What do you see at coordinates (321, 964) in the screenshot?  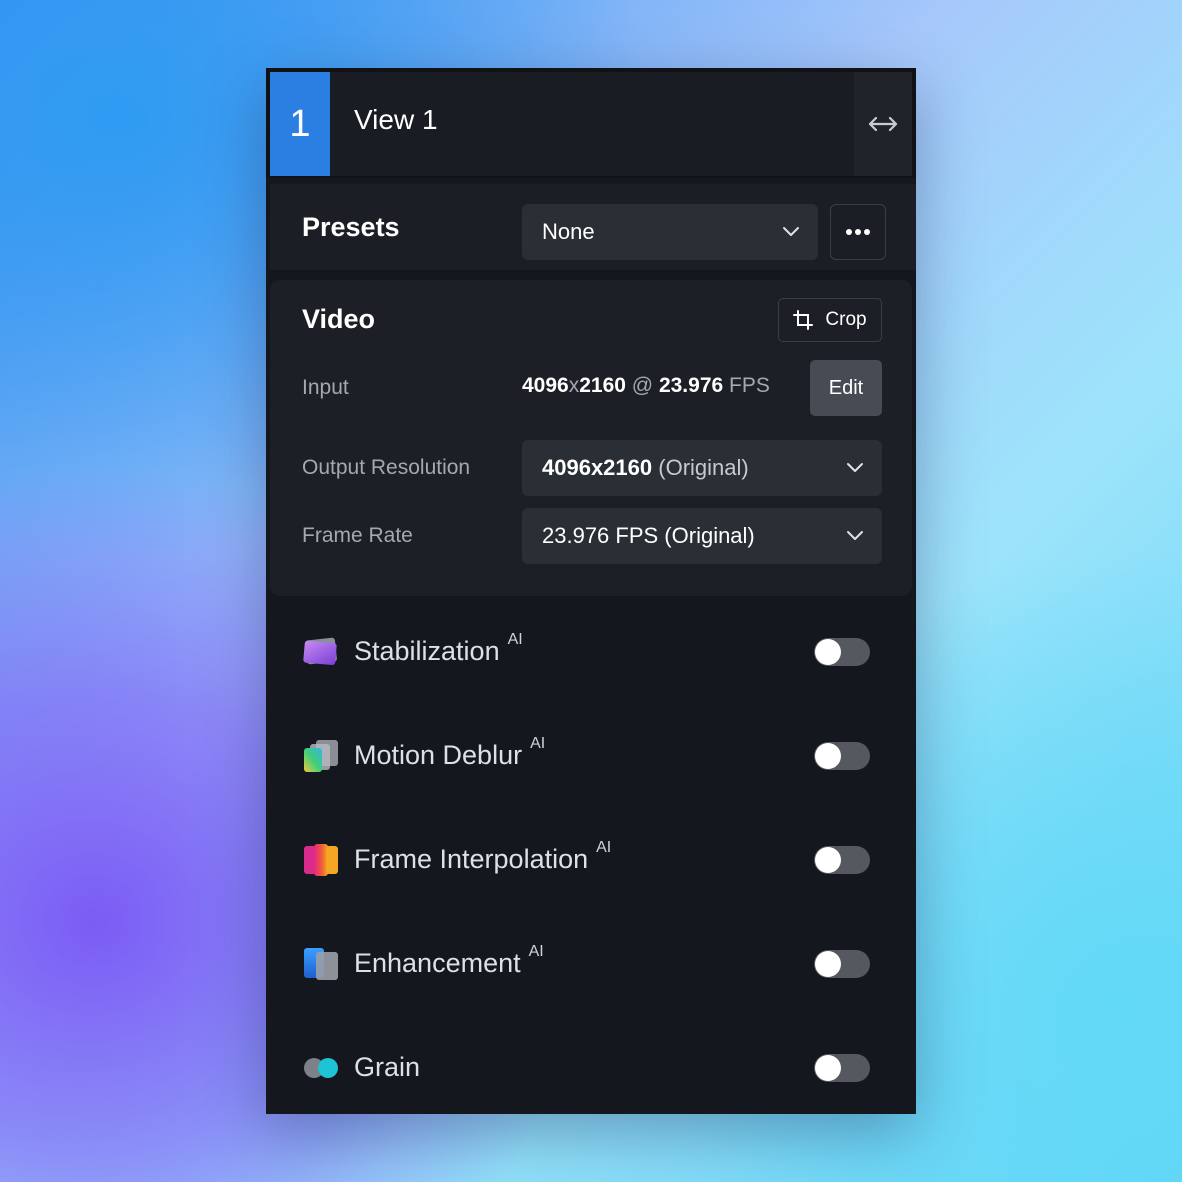 I see `enhancement-icon` at bounding box center [321, 964].